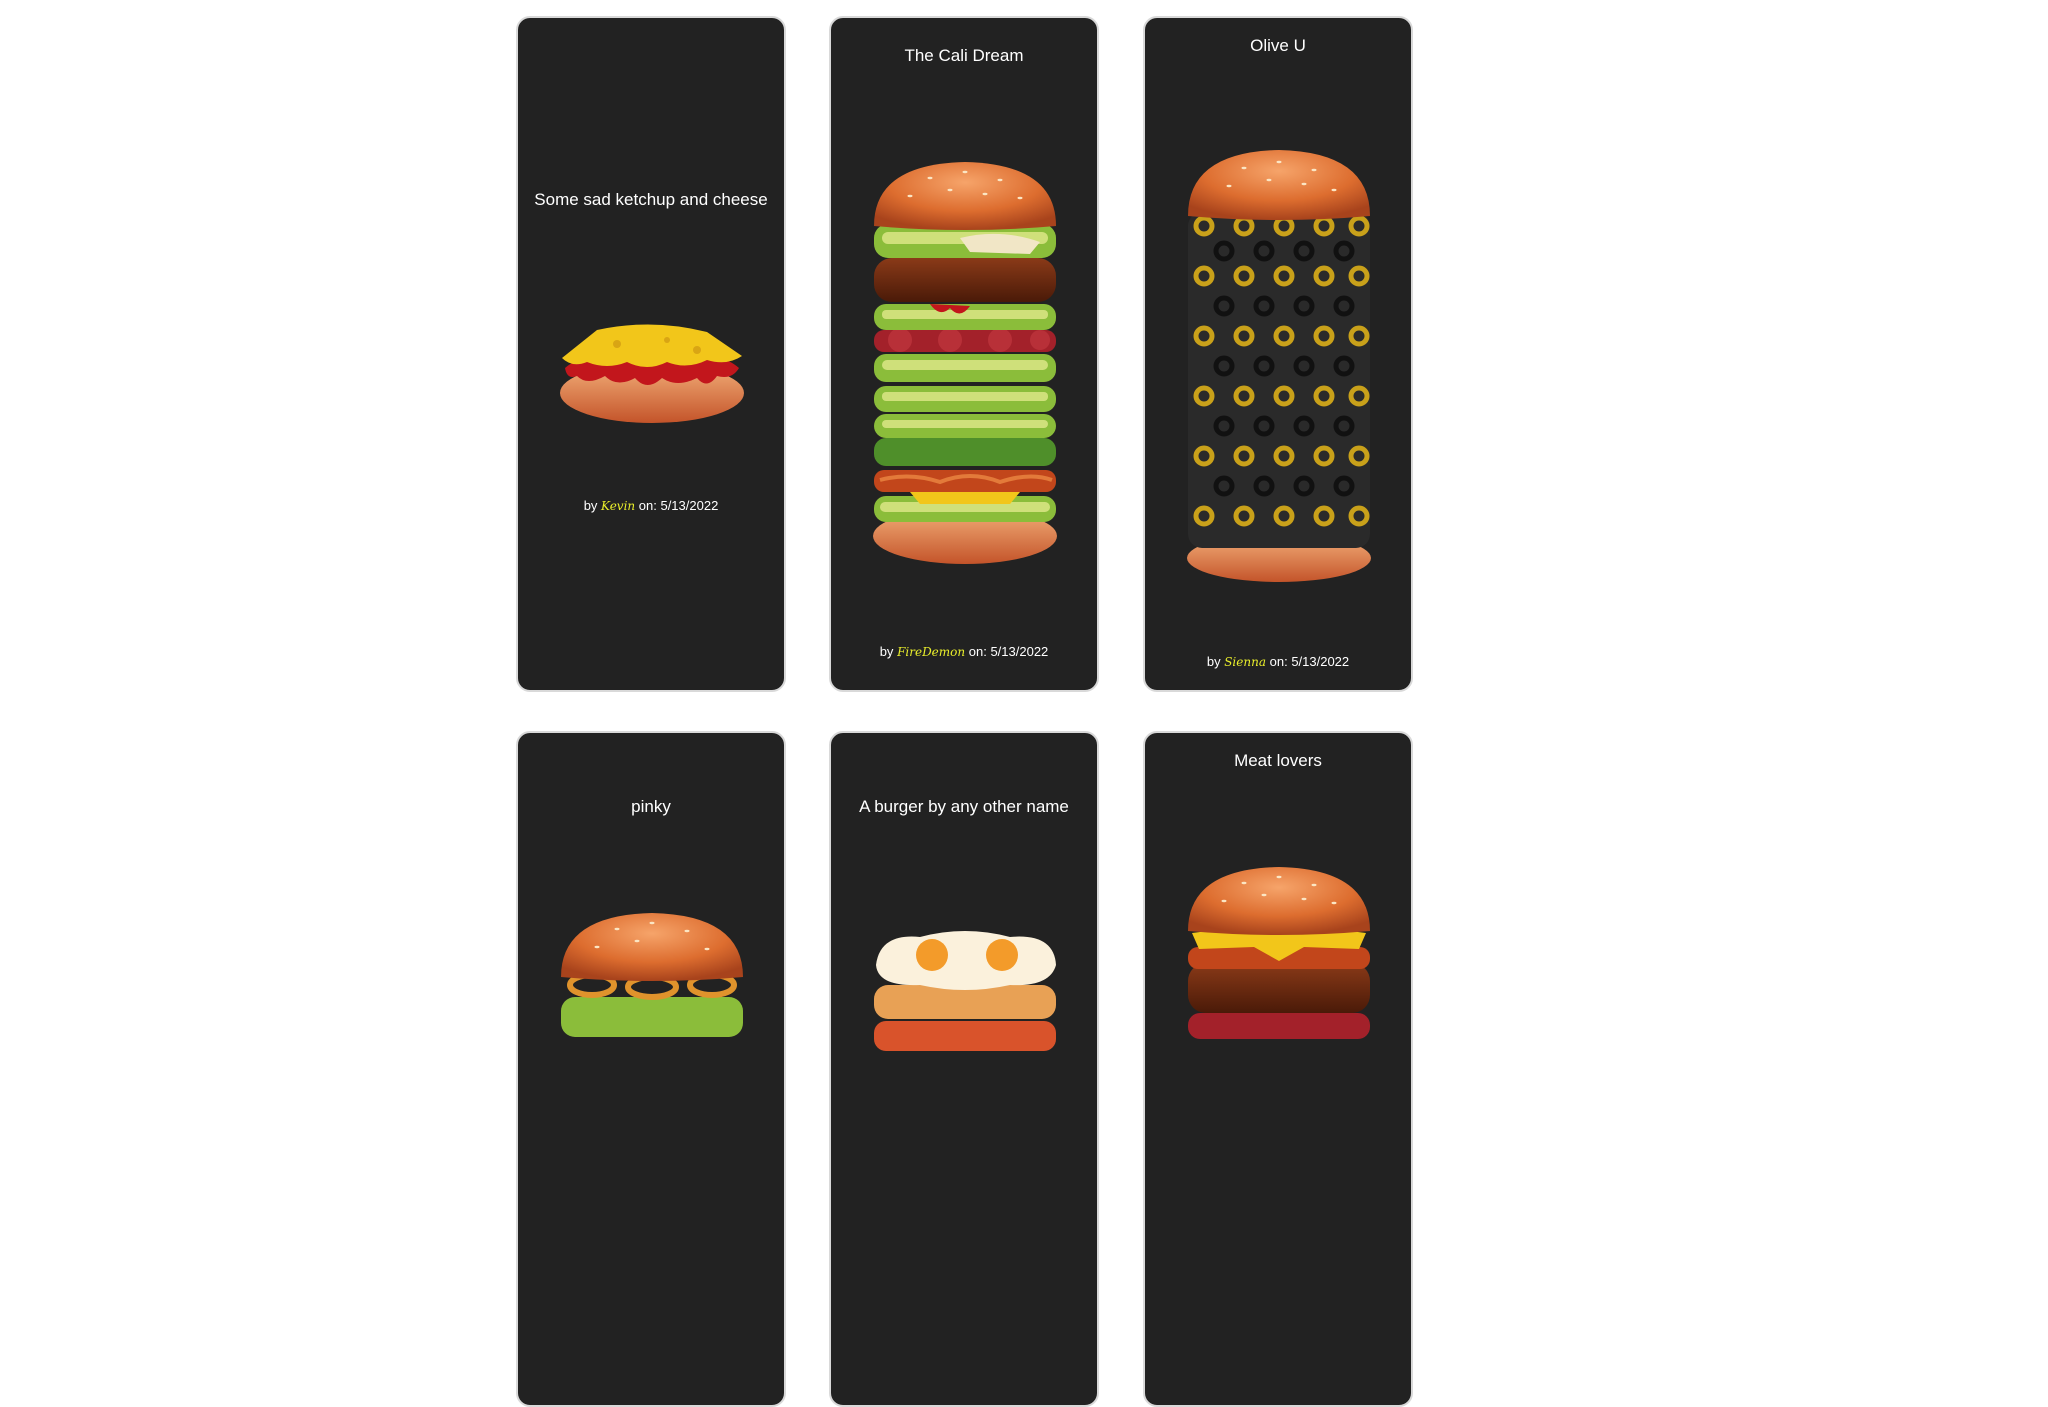 The image size is (2048, 1407). Describe the element at coordinates (964, 55) in the screenshot. I see `burger-title: The Cali Dream` at that location.